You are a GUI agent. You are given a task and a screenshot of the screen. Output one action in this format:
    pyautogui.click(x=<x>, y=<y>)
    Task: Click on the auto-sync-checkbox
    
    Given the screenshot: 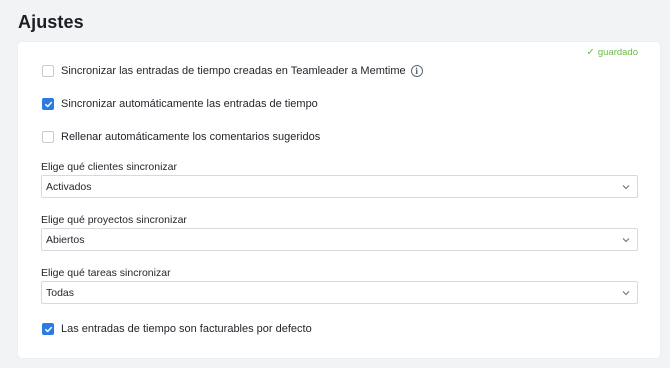 What is the action you would take?
    pyautogui.click(x=48, y=104)
    